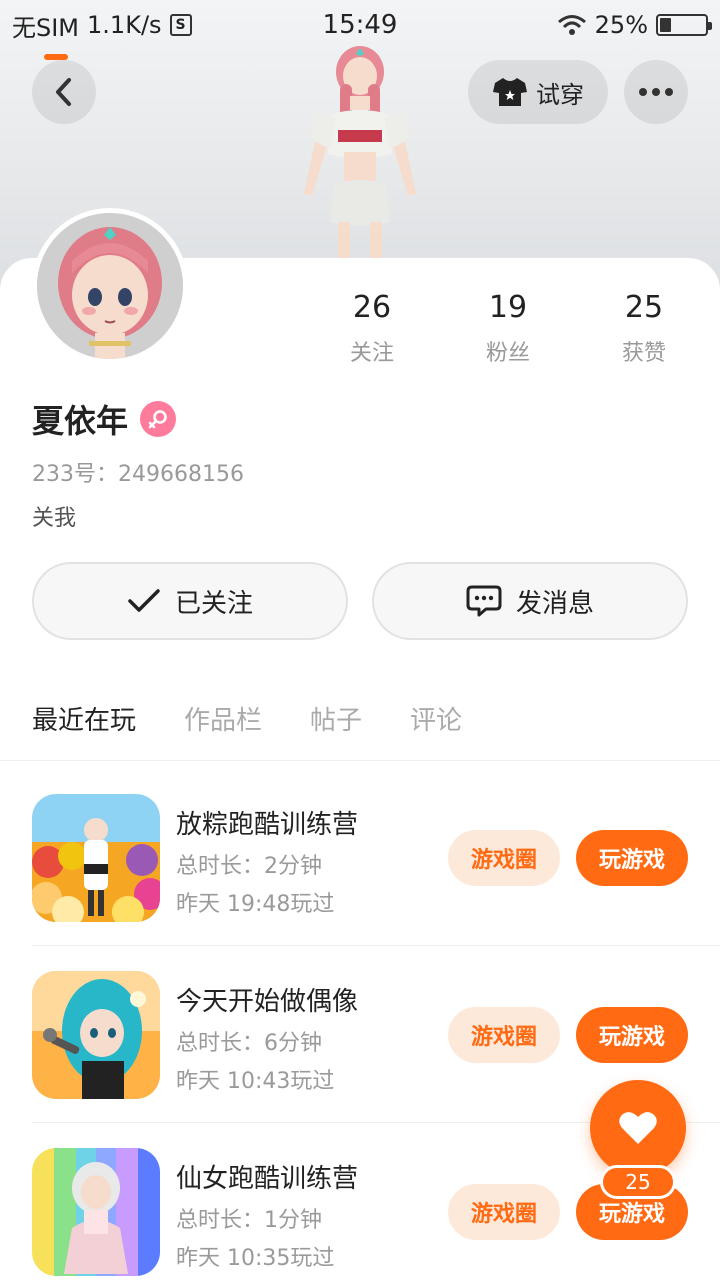  What do you see at coordinates (372, 307) in the screenshot?
I see `stat-following-count: 26` at bounding box center [372, 307].